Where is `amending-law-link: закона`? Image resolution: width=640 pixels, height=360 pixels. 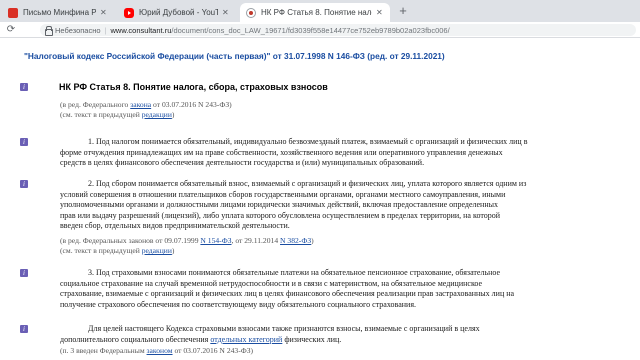
amending-law-link: закона is located at coordinates (140, 104).